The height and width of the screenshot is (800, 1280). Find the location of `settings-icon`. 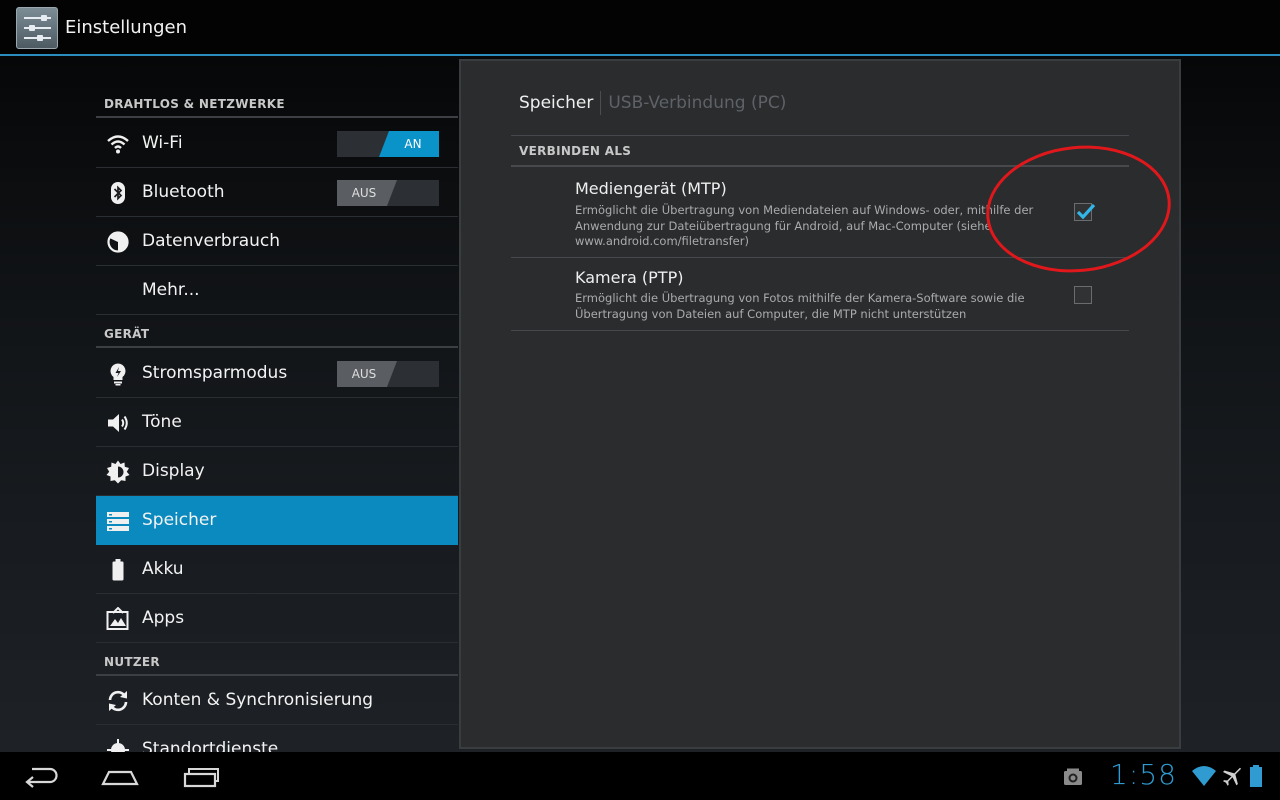

settings-icon is located at coordinates (37, 28).